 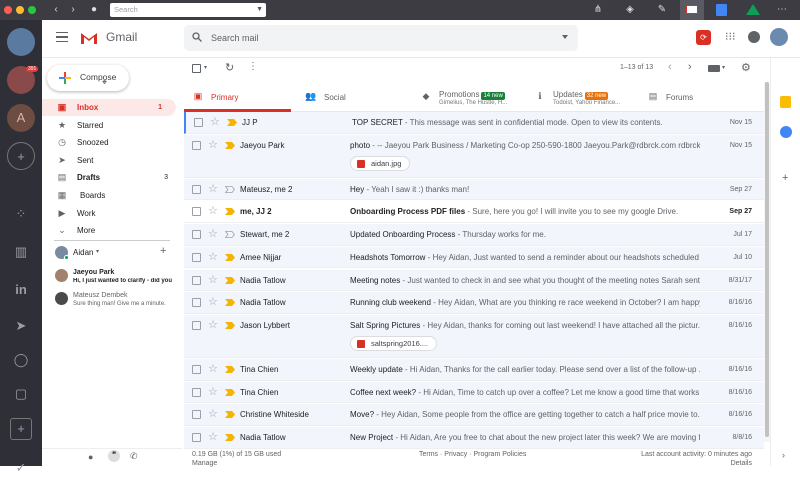 I want to click on add-account-icon: +, so click(x=21, y=156).